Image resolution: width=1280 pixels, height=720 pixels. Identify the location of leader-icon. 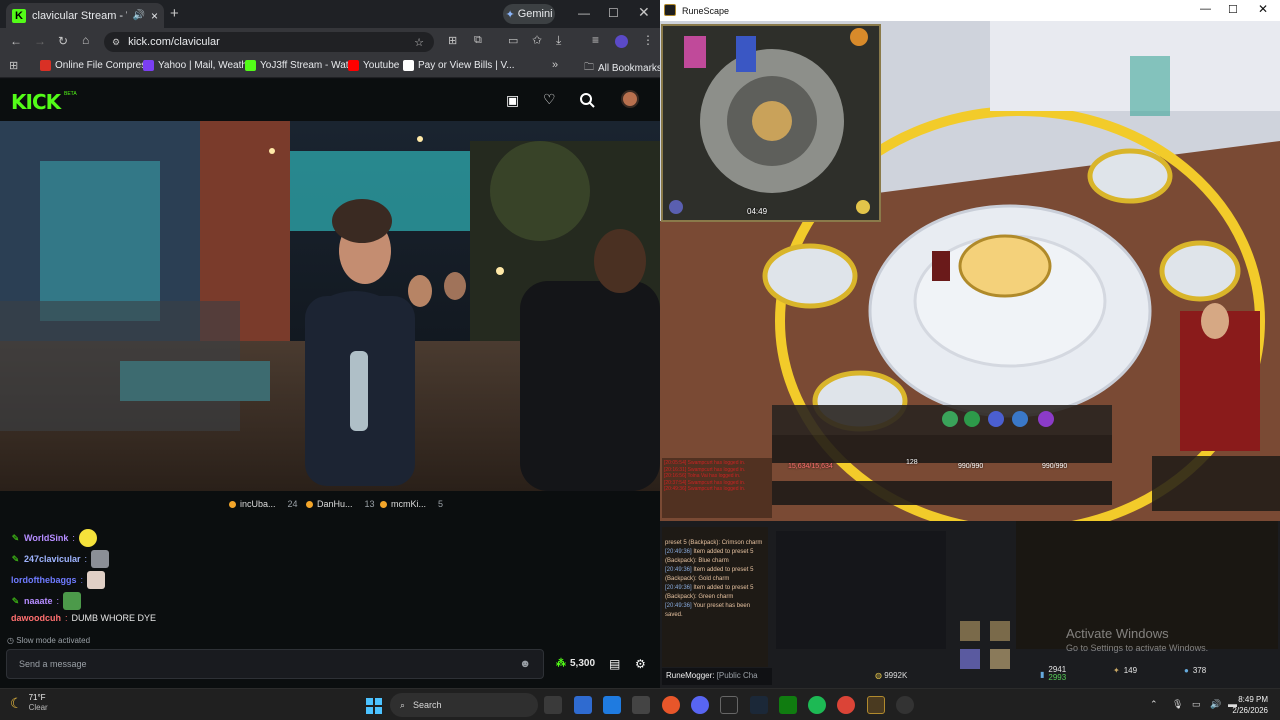
(232, 504).